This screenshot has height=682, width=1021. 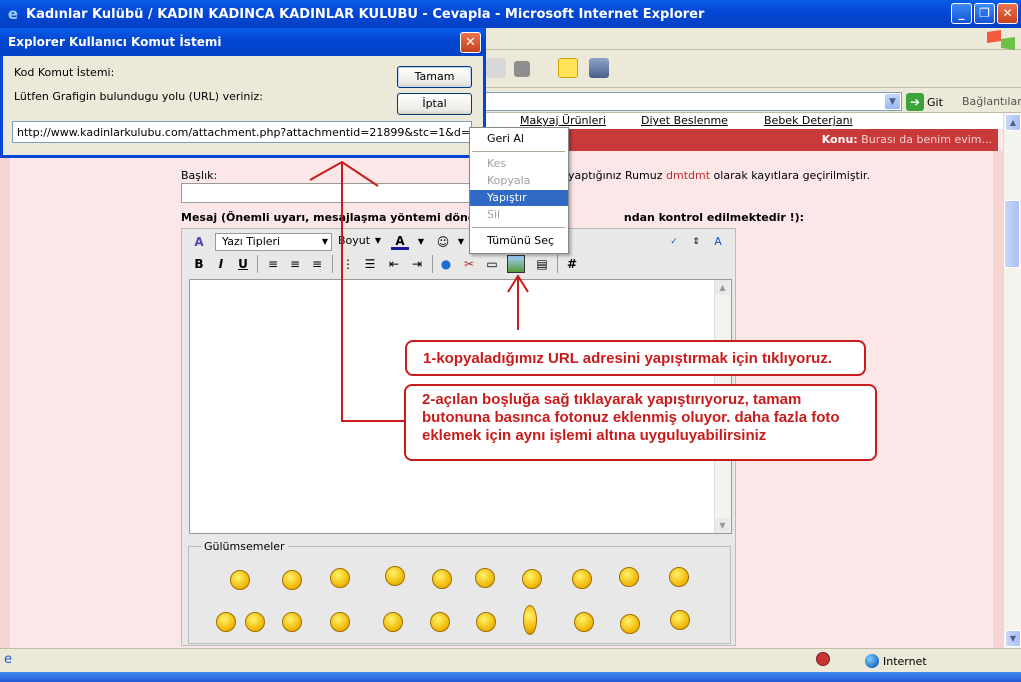 What do you see at coordinates (470, 42) in the screenshot?
I see `prompt-close-button: ✕` at bounding box center [470, 42].